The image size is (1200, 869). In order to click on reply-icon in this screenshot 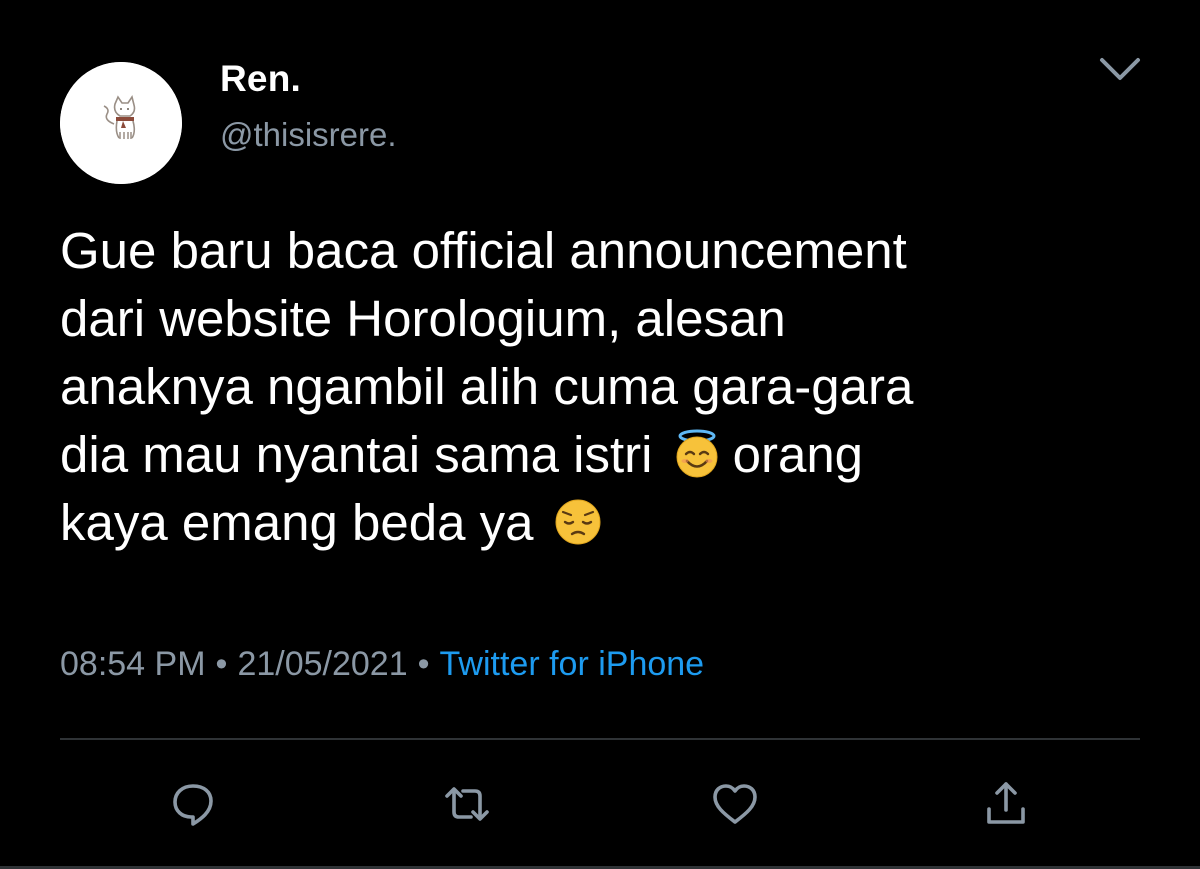, I will do `click(193, 805)`.